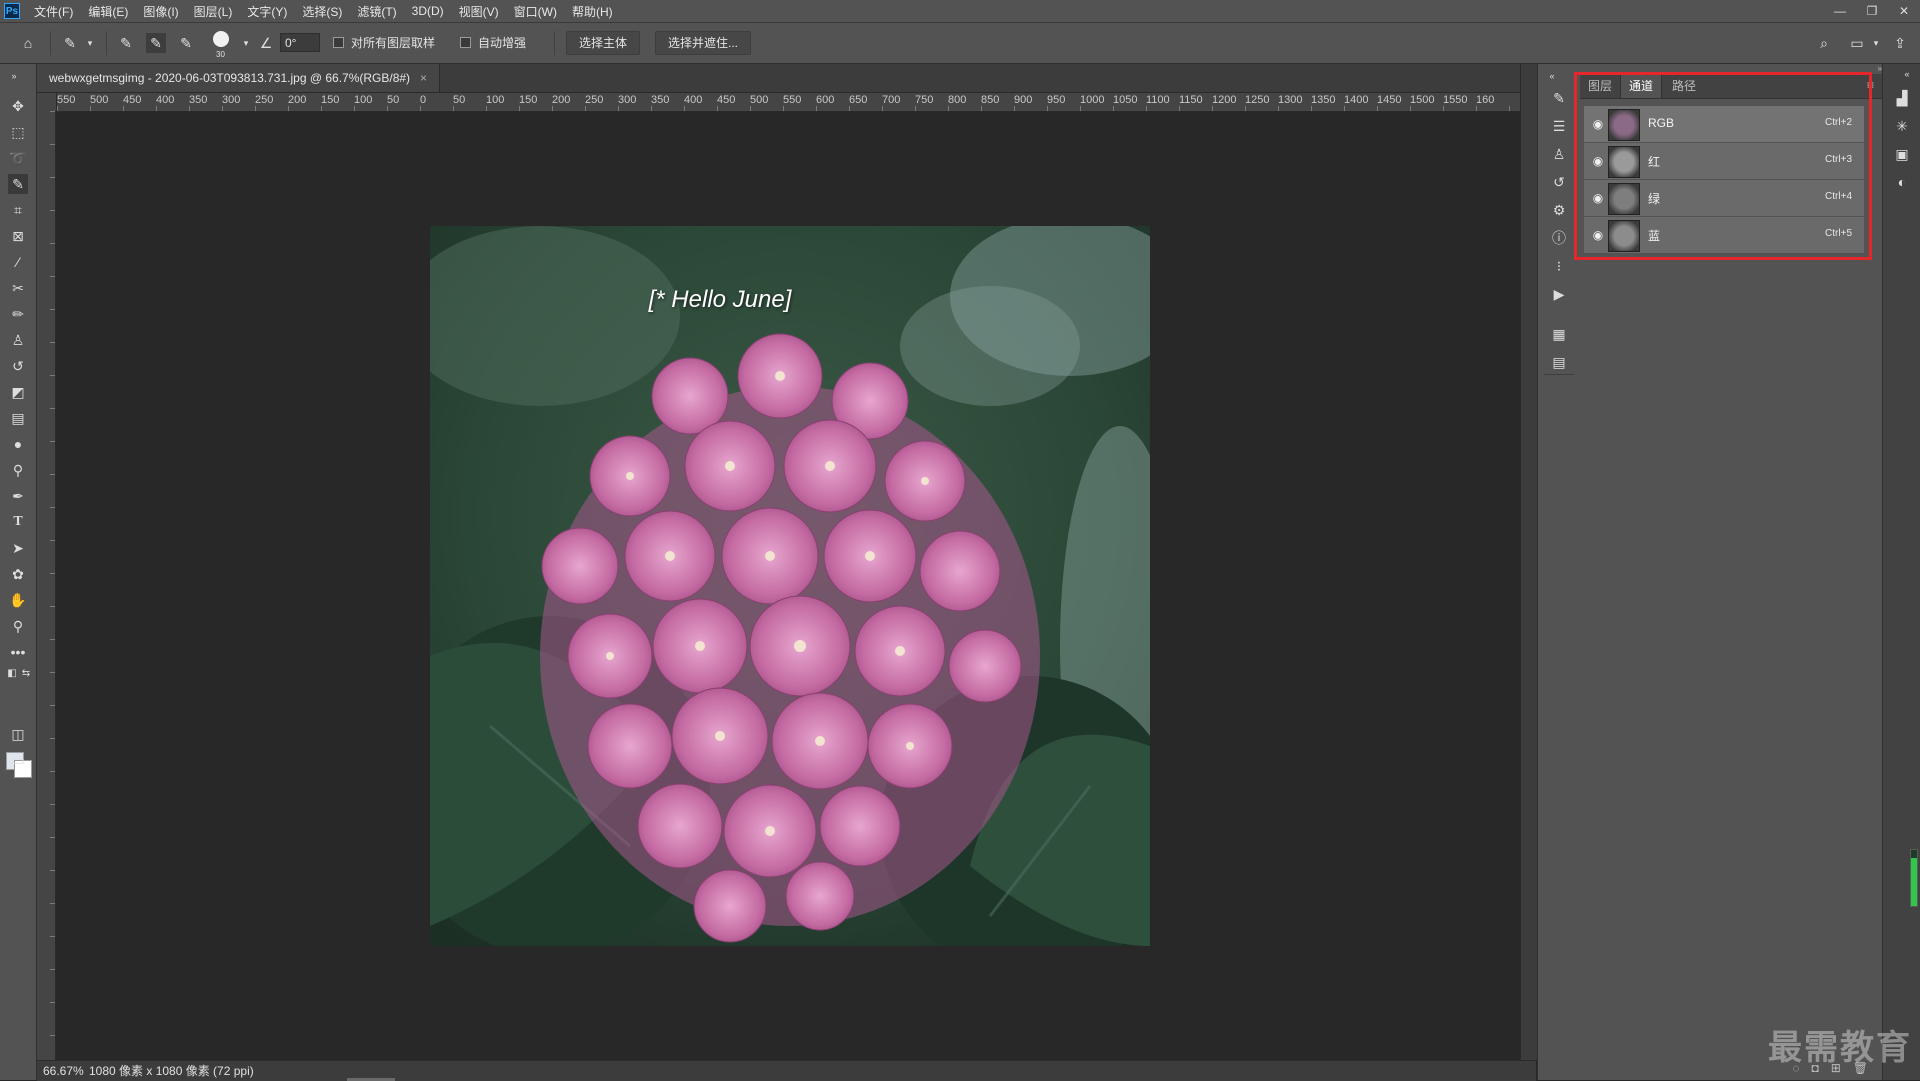  Describe the element at coordinates (156, 43) in the screenshot. I see `add-to-selection-icon: ✎` at that location.